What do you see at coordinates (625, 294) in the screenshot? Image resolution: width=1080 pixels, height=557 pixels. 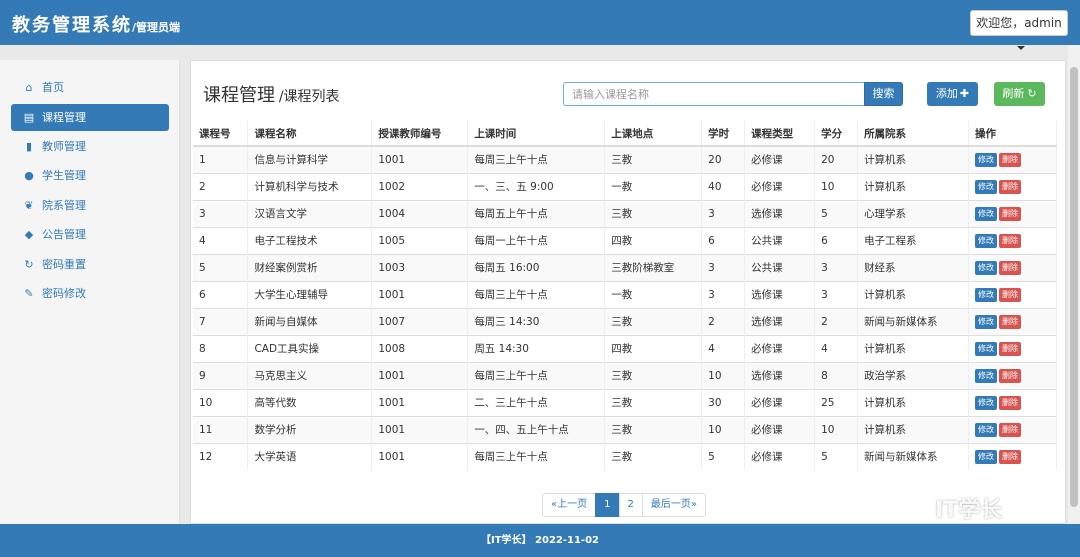 I see `table-row: 6 大学生心理辅导 1001 每周三上午十点 一教 3 选修课 3 计算机系 修改 删除` at bounding box center [625, 294].